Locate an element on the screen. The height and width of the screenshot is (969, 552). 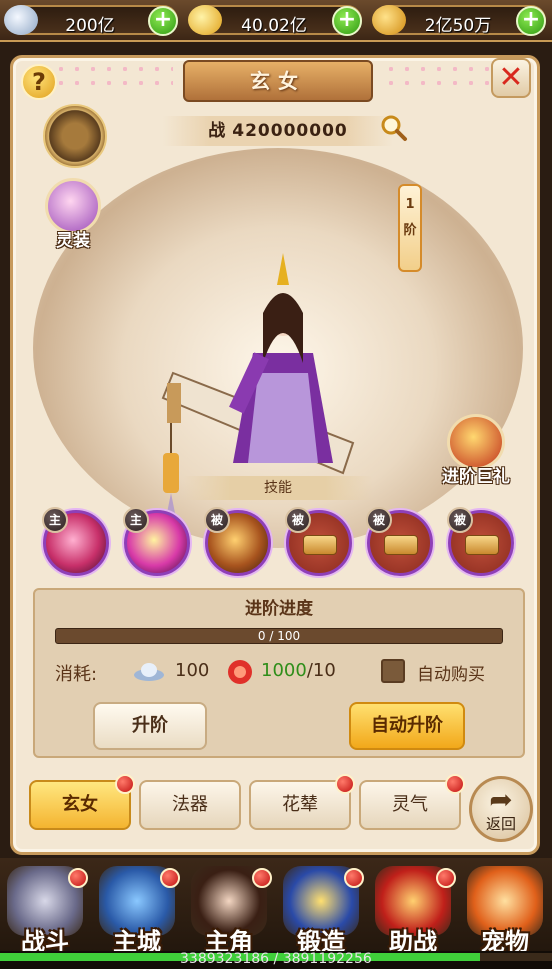
rank-unit: 阶 is located at coordinates (410, 230).